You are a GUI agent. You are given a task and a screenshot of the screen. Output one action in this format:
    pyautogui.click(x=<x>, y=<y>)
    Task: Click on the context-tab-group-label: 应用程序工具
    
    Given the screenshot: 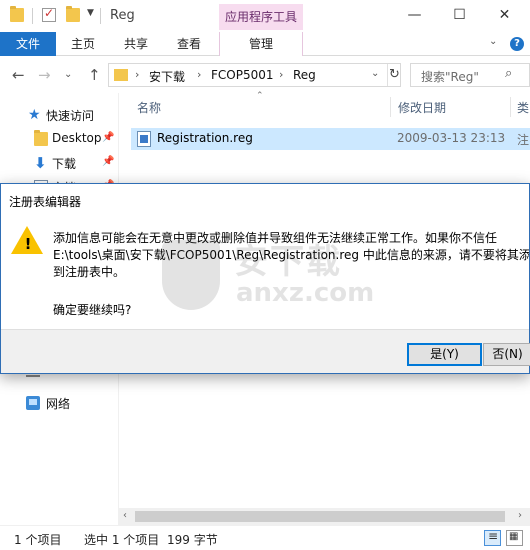 What is the action you would take?
    pyautogui.click(x=261, y=17)
    